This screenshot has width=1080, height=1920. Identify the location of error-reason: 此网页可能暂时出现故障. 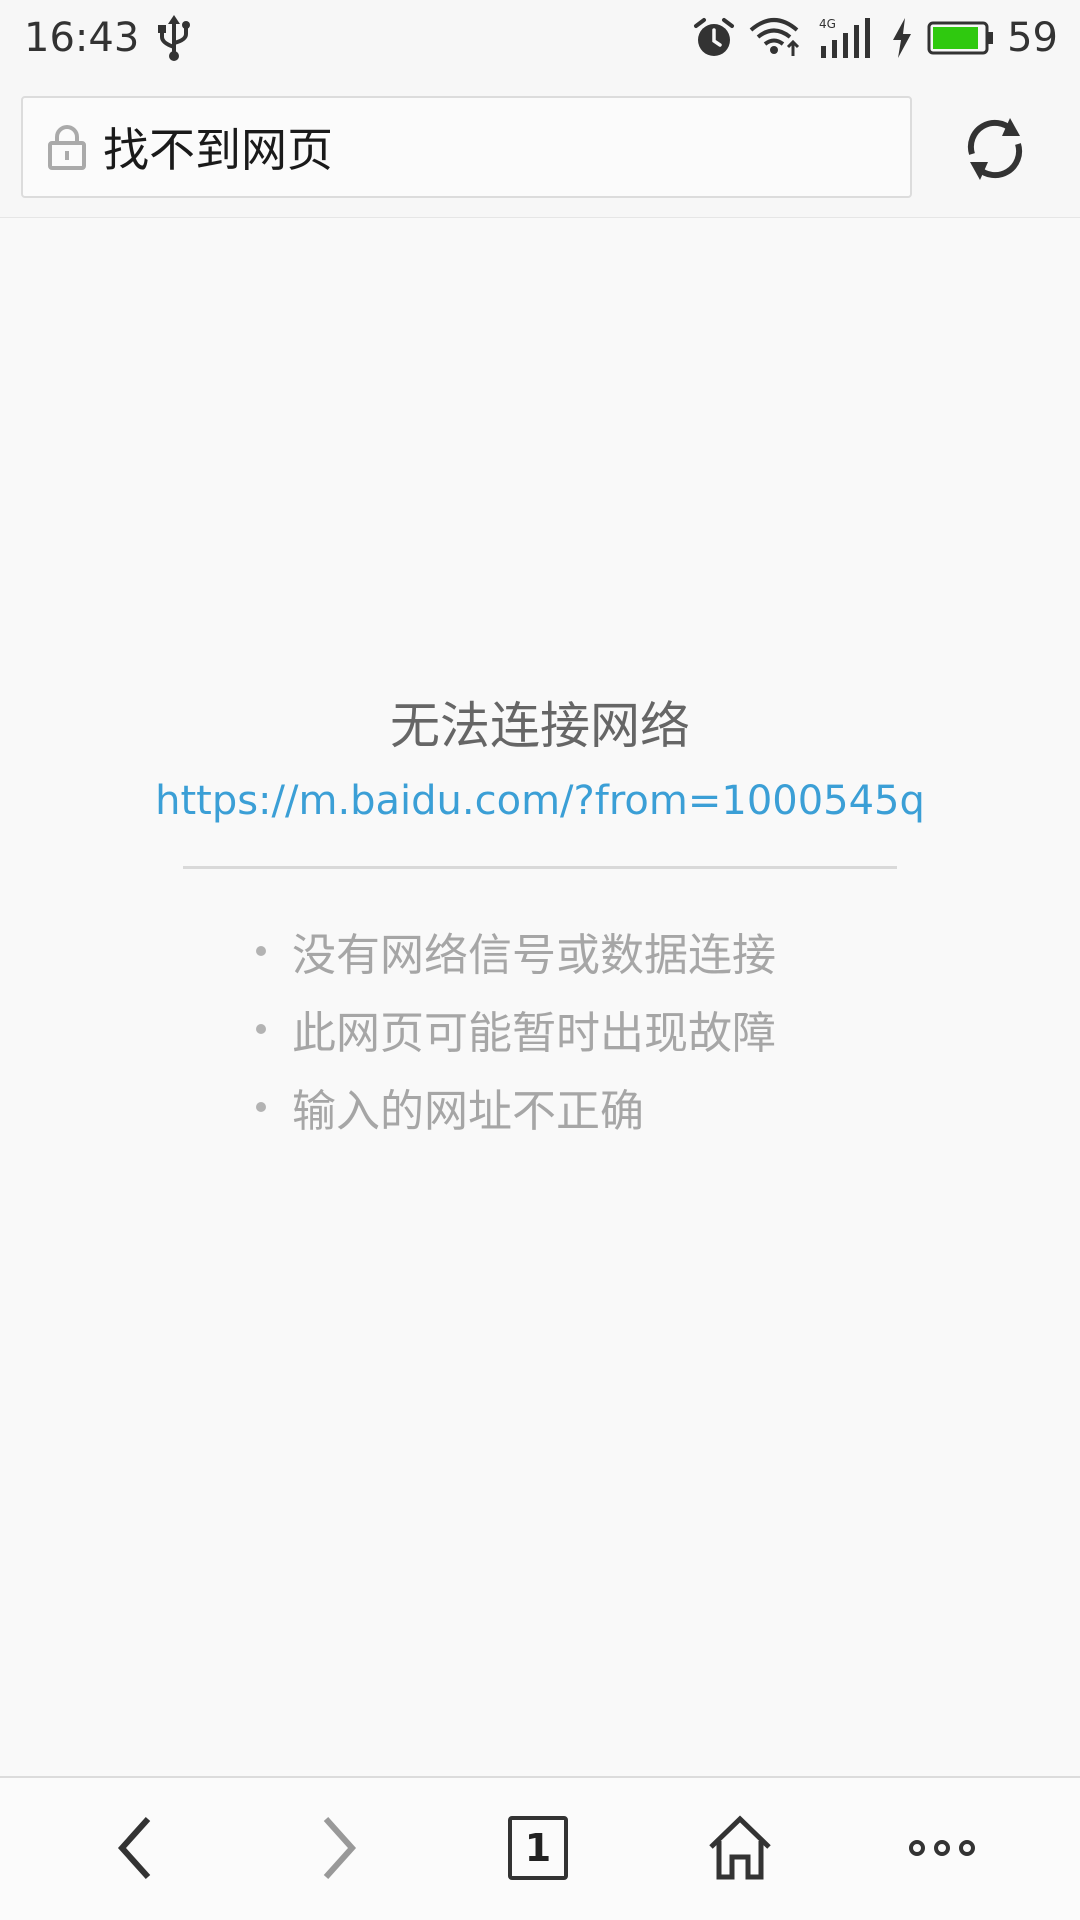
(576, 1029).